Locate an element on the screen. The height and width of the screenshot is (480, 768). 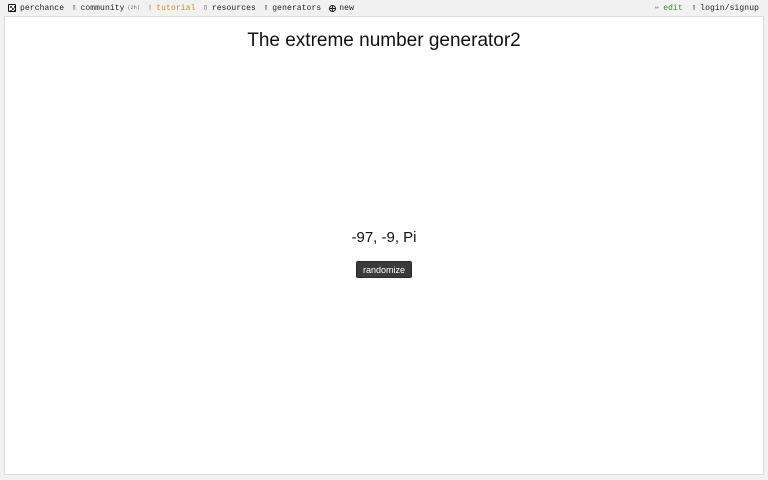
nav-resources-link: ▯ resources is located at coordinates (230, 8).